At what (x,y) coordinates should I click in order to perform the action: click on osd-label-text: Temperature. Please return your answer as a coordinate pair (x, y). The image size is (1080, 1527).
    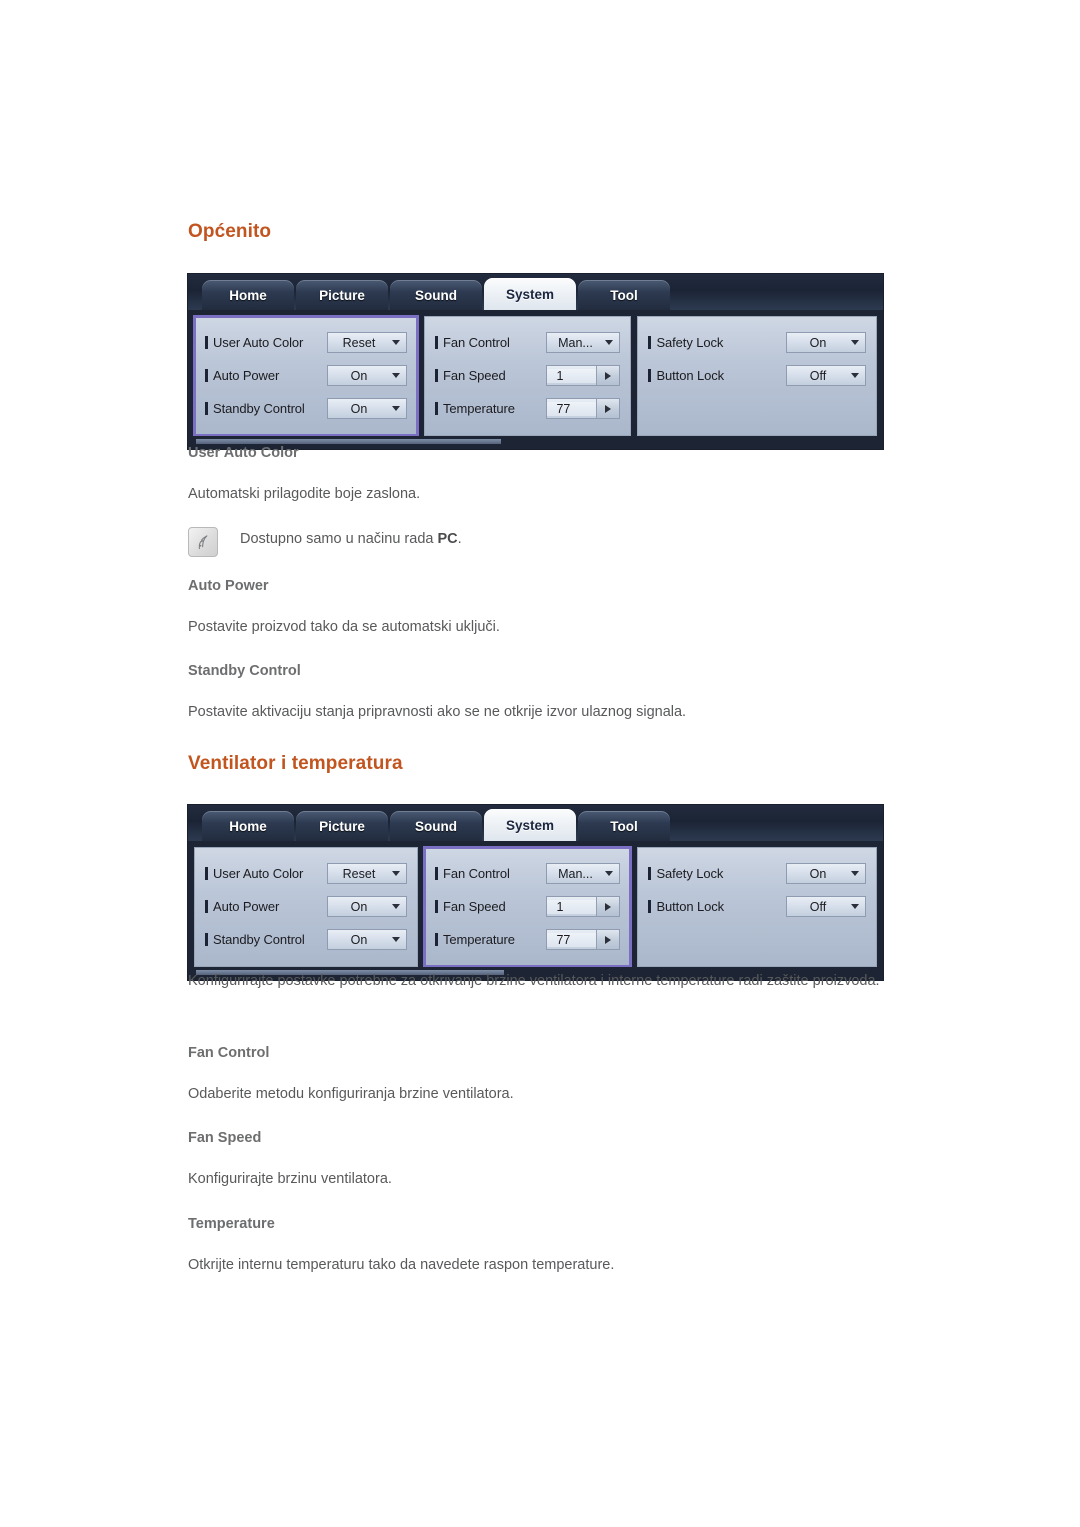
    Looking at the image, I should click on (478, 939).